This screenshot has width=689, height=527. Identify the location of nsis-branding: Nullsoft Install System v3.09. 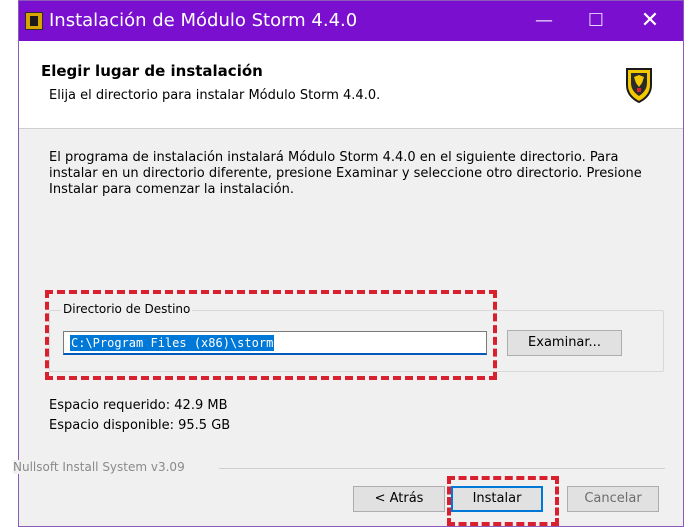
(101, 467).